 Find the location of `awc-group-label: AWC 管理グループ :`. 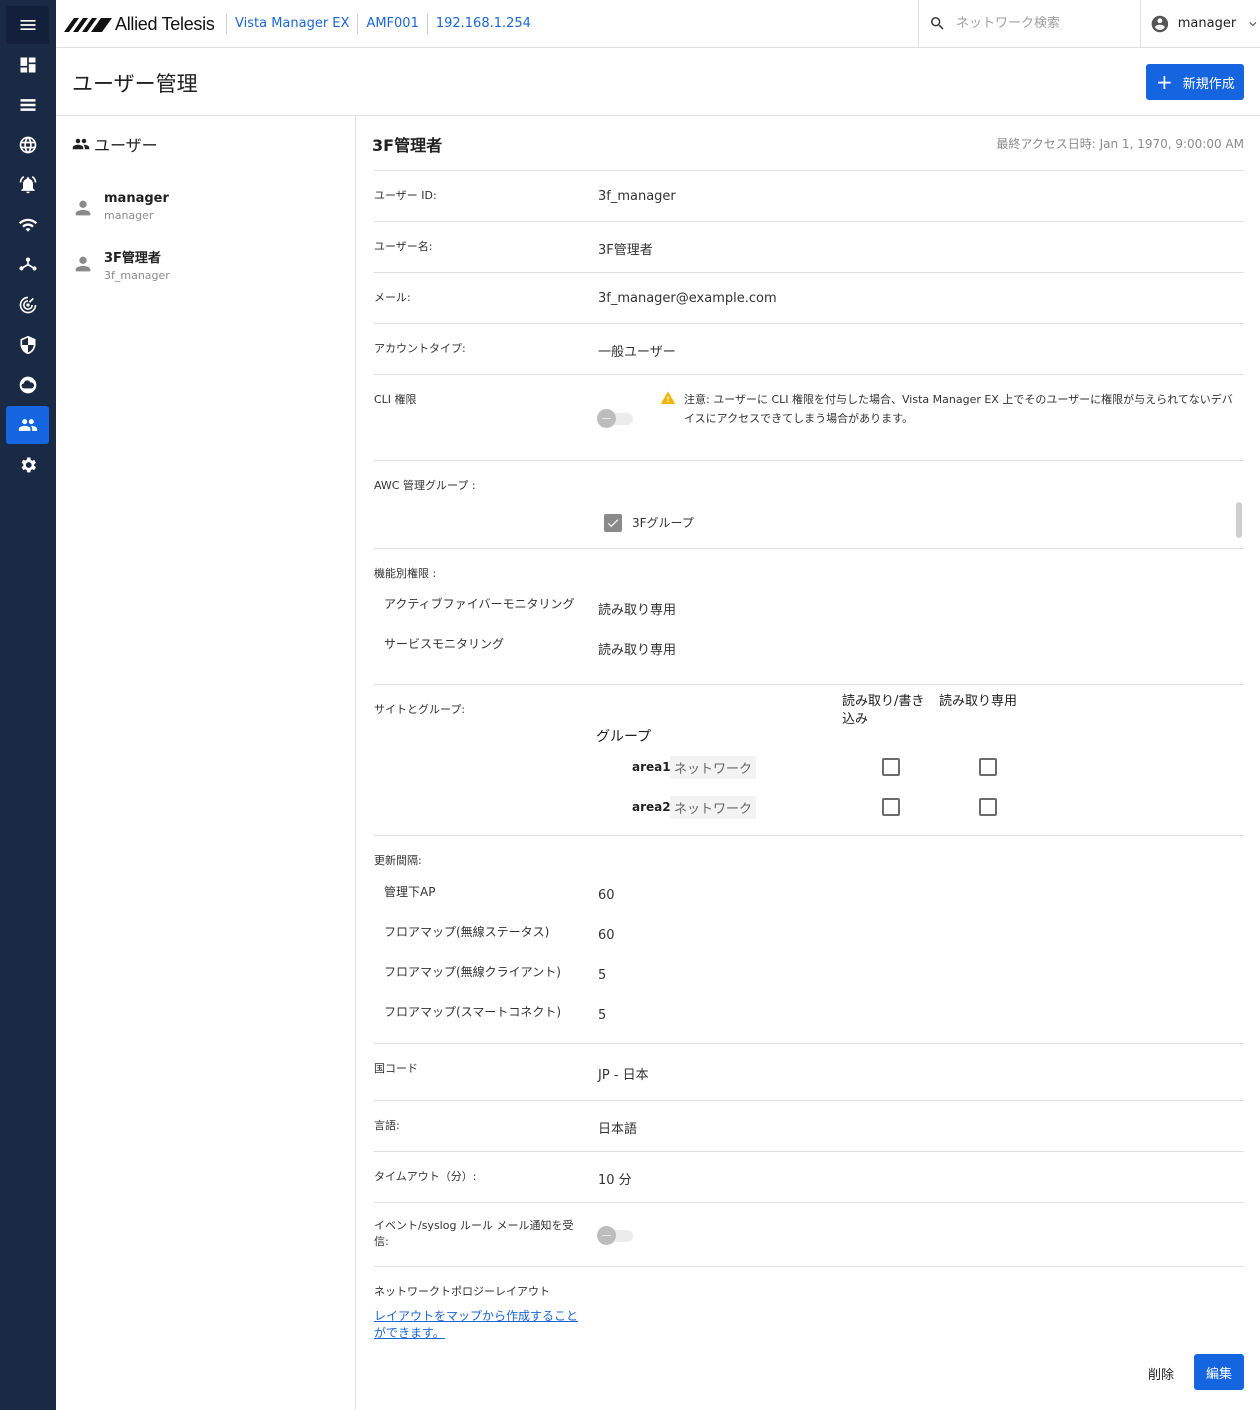

awc-group-label: AWC 管理グループ : is located at coordinates (425, 485).